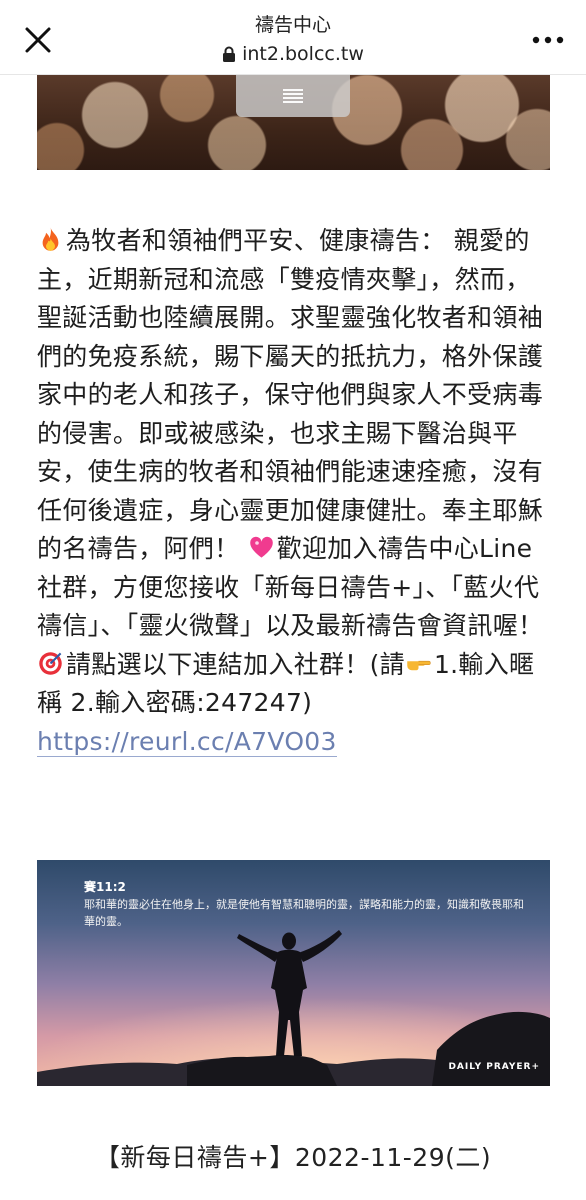 Image resolution: width=586 pixels, height=1200 pixels. I want to click on top-banner-image, so click(293, 122).